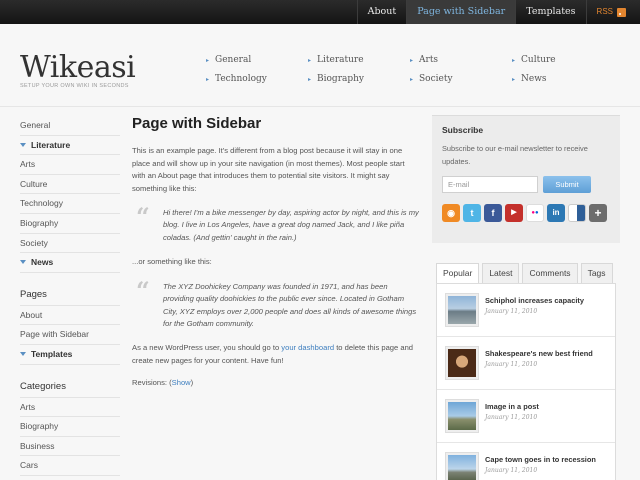 The height and width of the screenshot is (480, 640). What do you see at coordinates (539, 353) in the screenshot?
I see `post-title: Shakespeare's new best friend` at bounding box center [539, 353].